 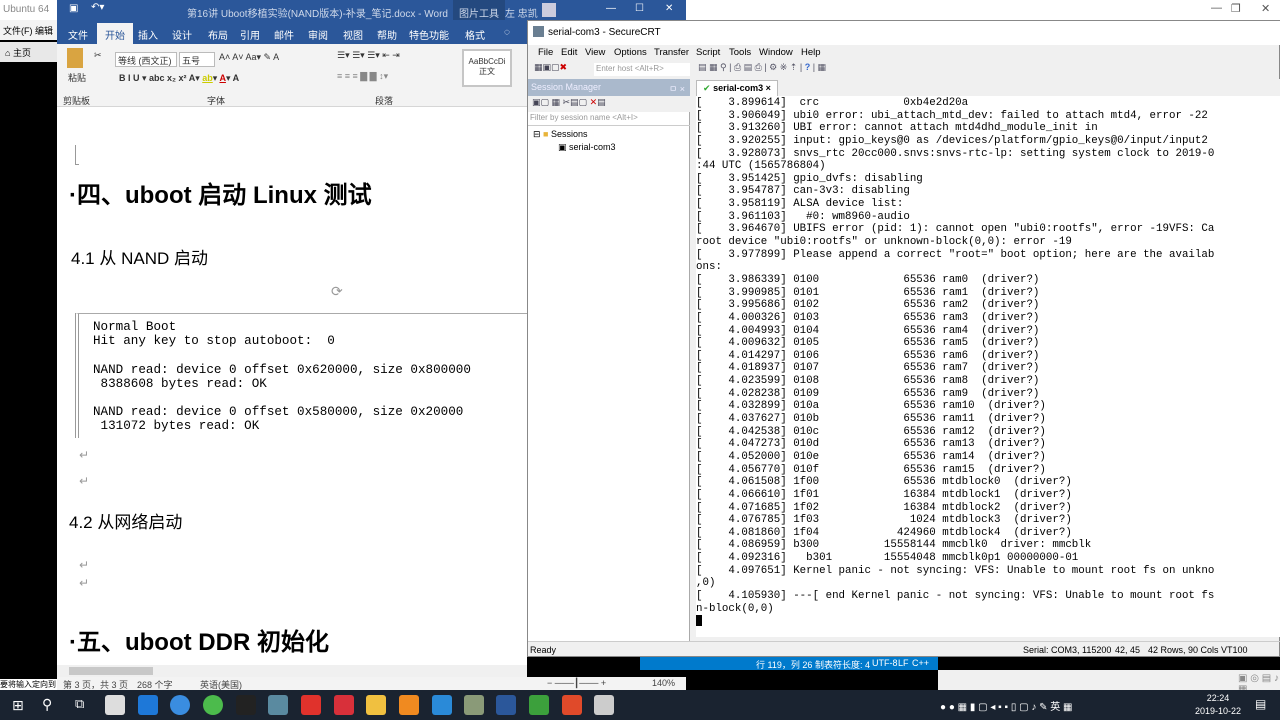 I want to click on tab-design: 设计, so click(x=182, y=34).